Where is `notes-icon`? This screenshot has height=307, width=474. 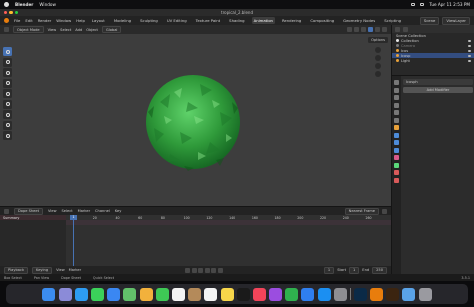 notes-icon is located at coordinates (227, 294).